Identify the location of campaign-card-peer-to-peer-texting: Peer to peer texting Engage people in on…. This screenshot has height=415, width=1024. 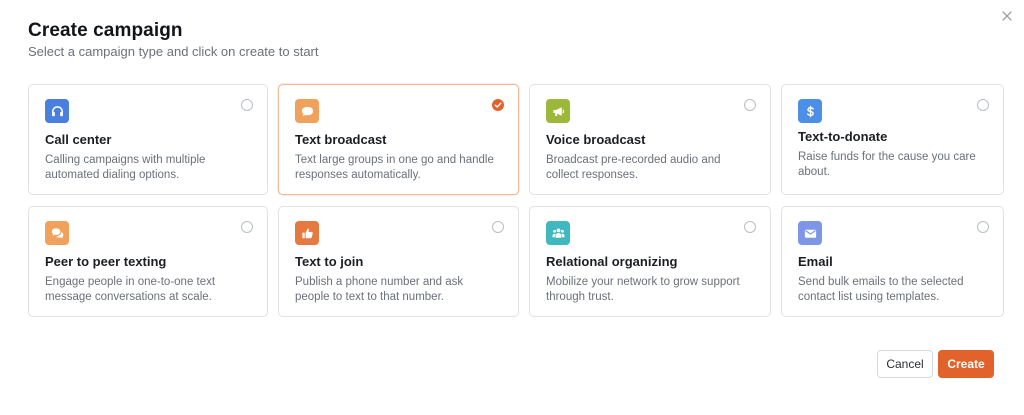
(148, 261).